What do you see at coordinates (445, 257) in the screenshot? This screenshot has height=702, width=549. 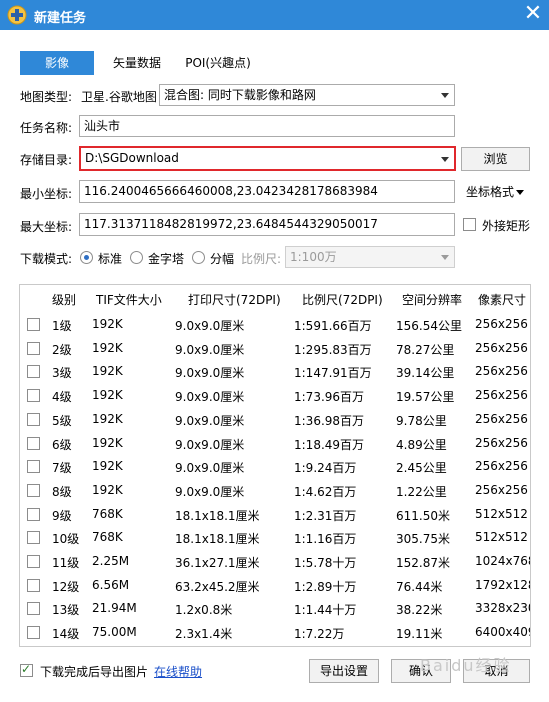 I see `chevron-down-icon` at bounding box center [445, 257].